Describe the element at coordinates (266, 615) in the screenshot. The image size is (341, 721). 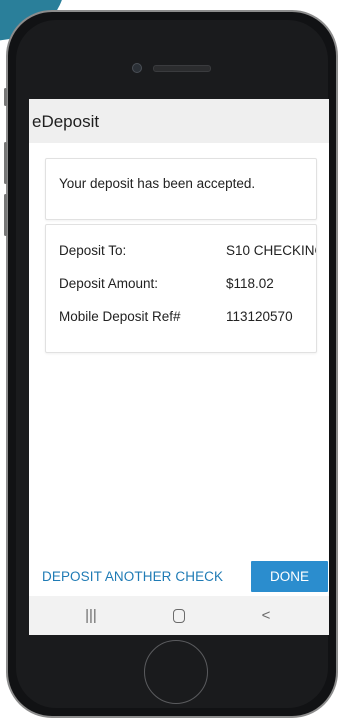
I see `back-icon: <` at that location.